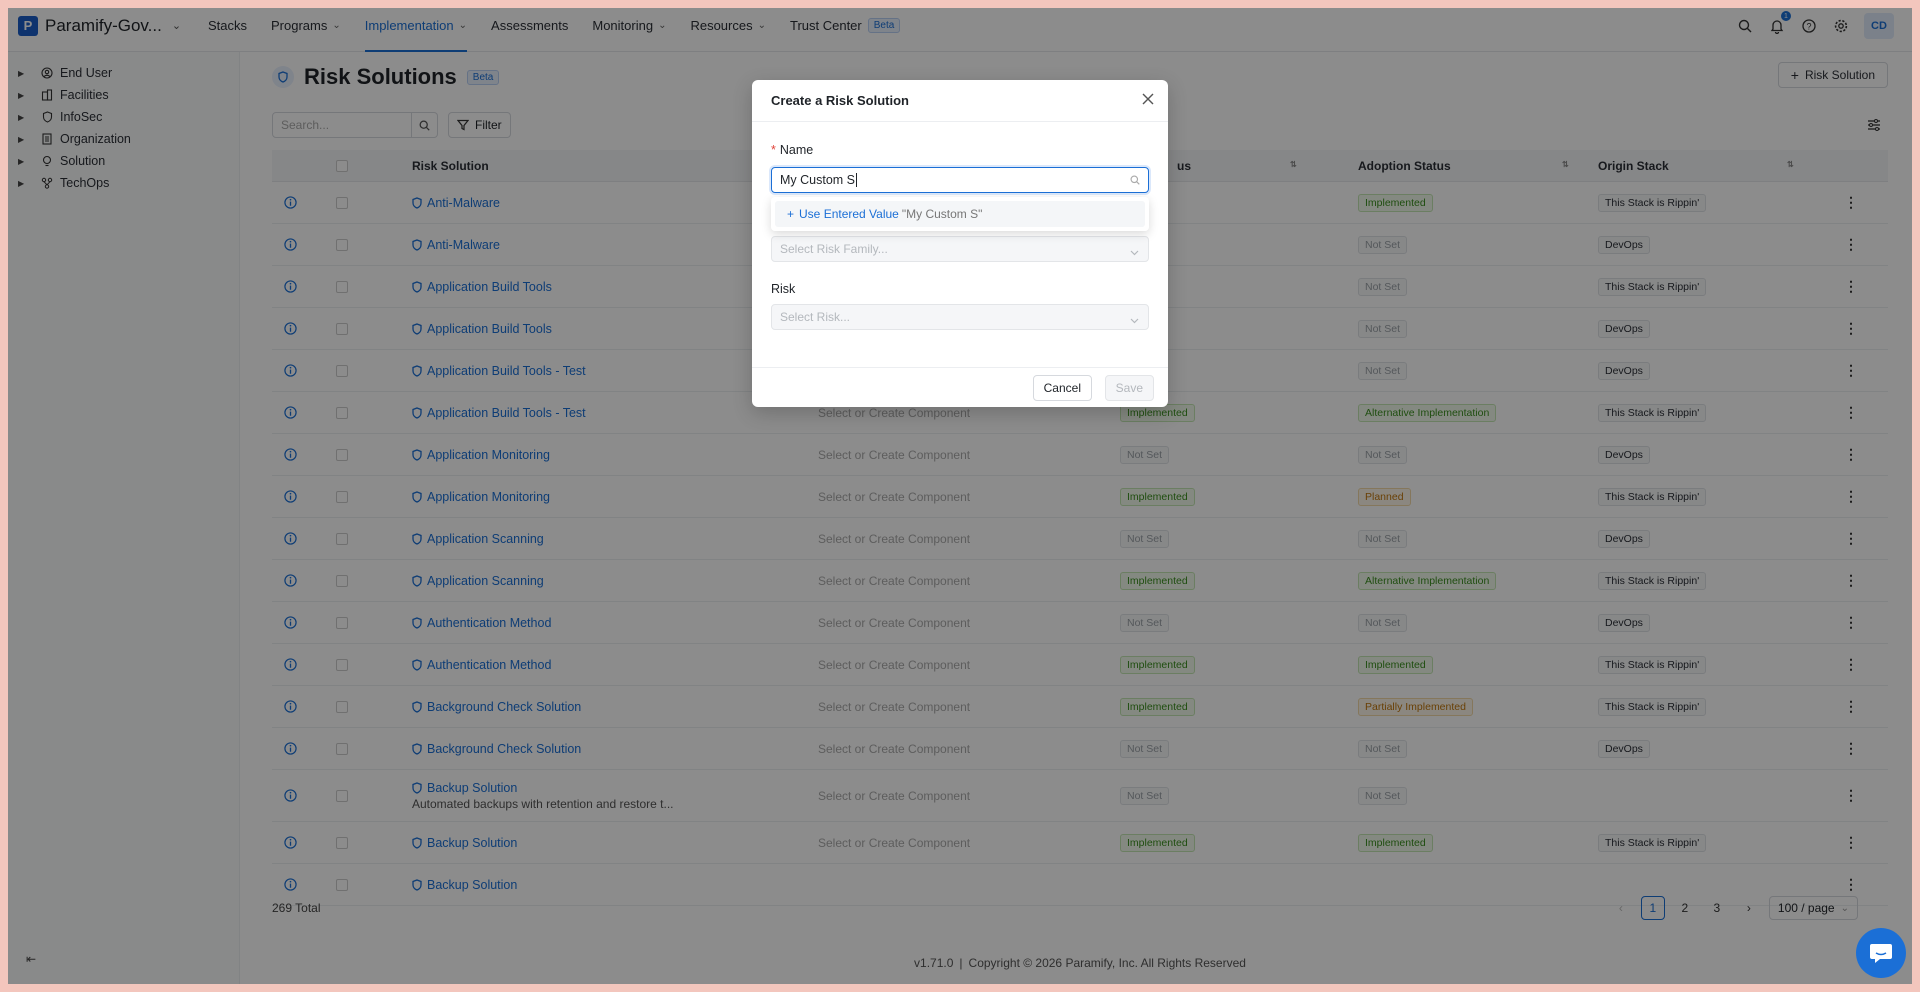  I want to click on plus-icon: +, so click(791, 214).